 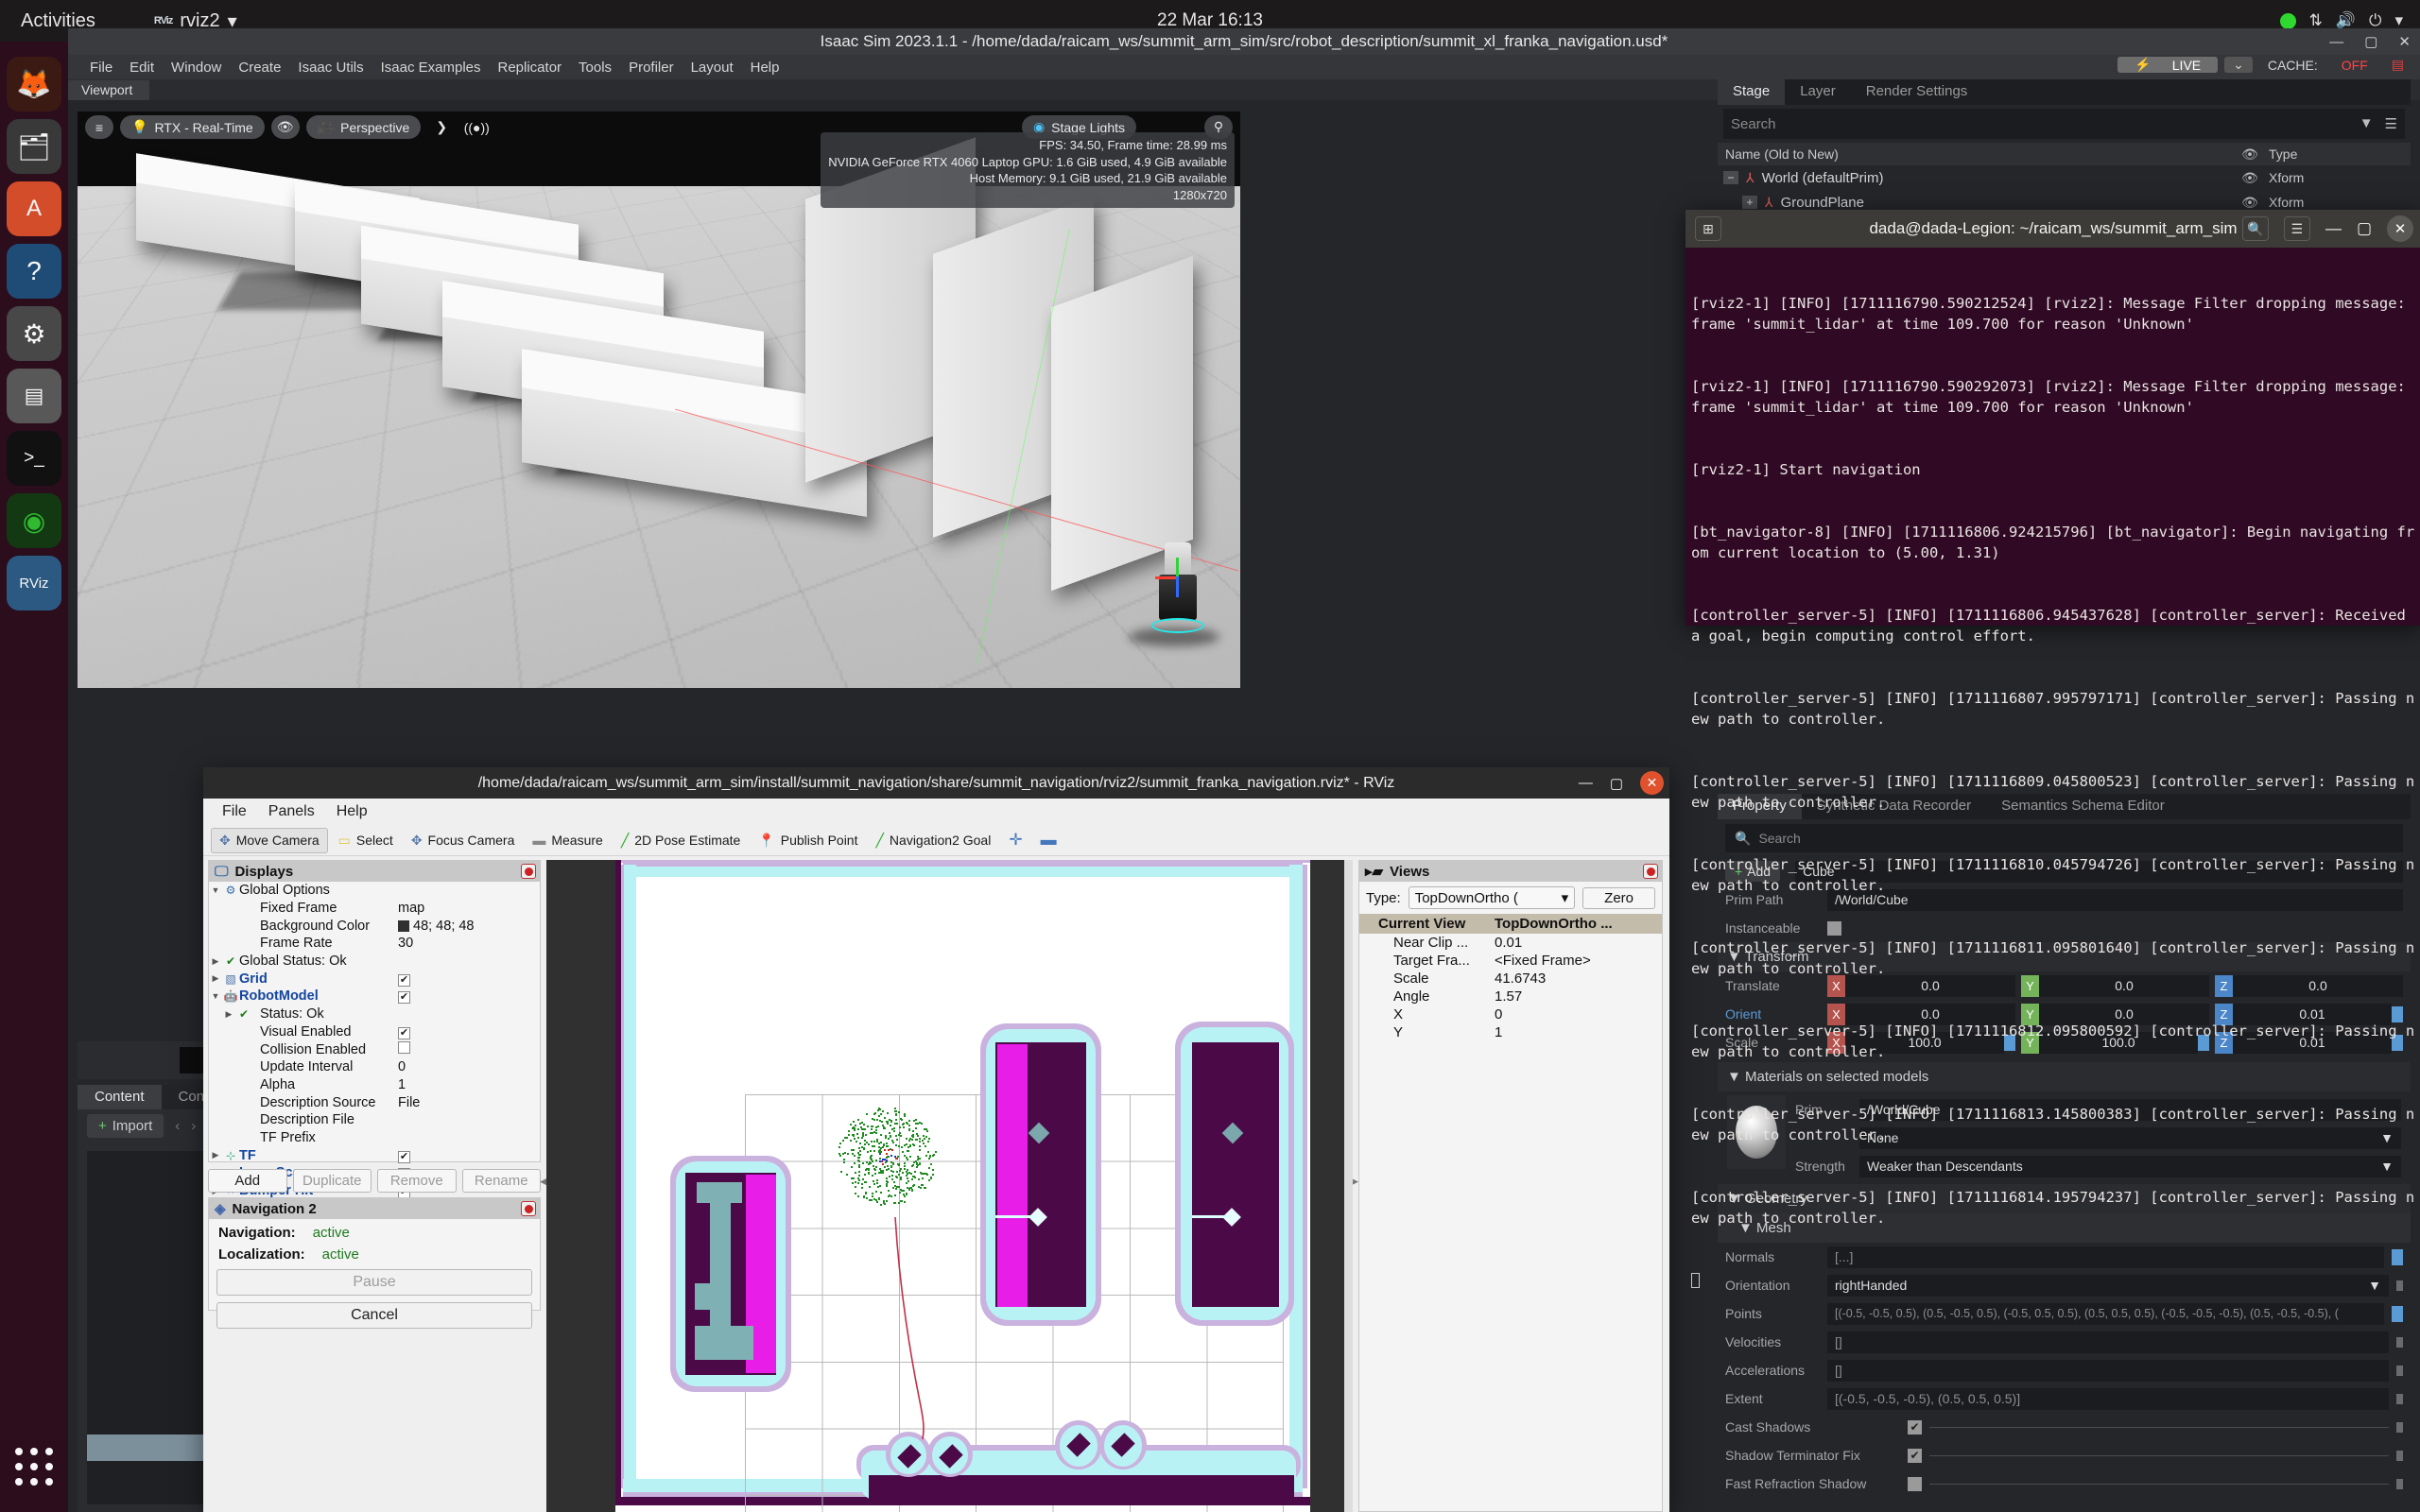 I want to click on display-item-checkbox, so click(x=469, y=1049).